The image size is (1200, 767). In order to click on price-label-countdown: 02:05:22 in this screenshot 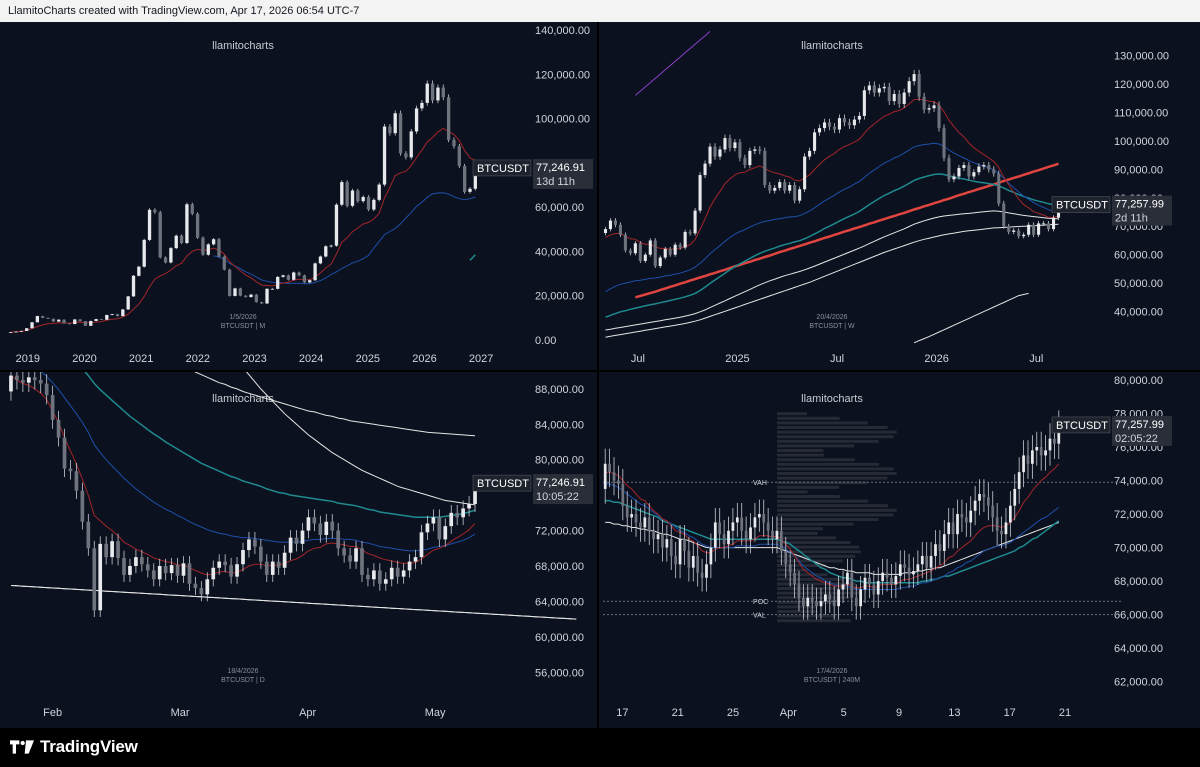, I will do `click(1136, 439)`.